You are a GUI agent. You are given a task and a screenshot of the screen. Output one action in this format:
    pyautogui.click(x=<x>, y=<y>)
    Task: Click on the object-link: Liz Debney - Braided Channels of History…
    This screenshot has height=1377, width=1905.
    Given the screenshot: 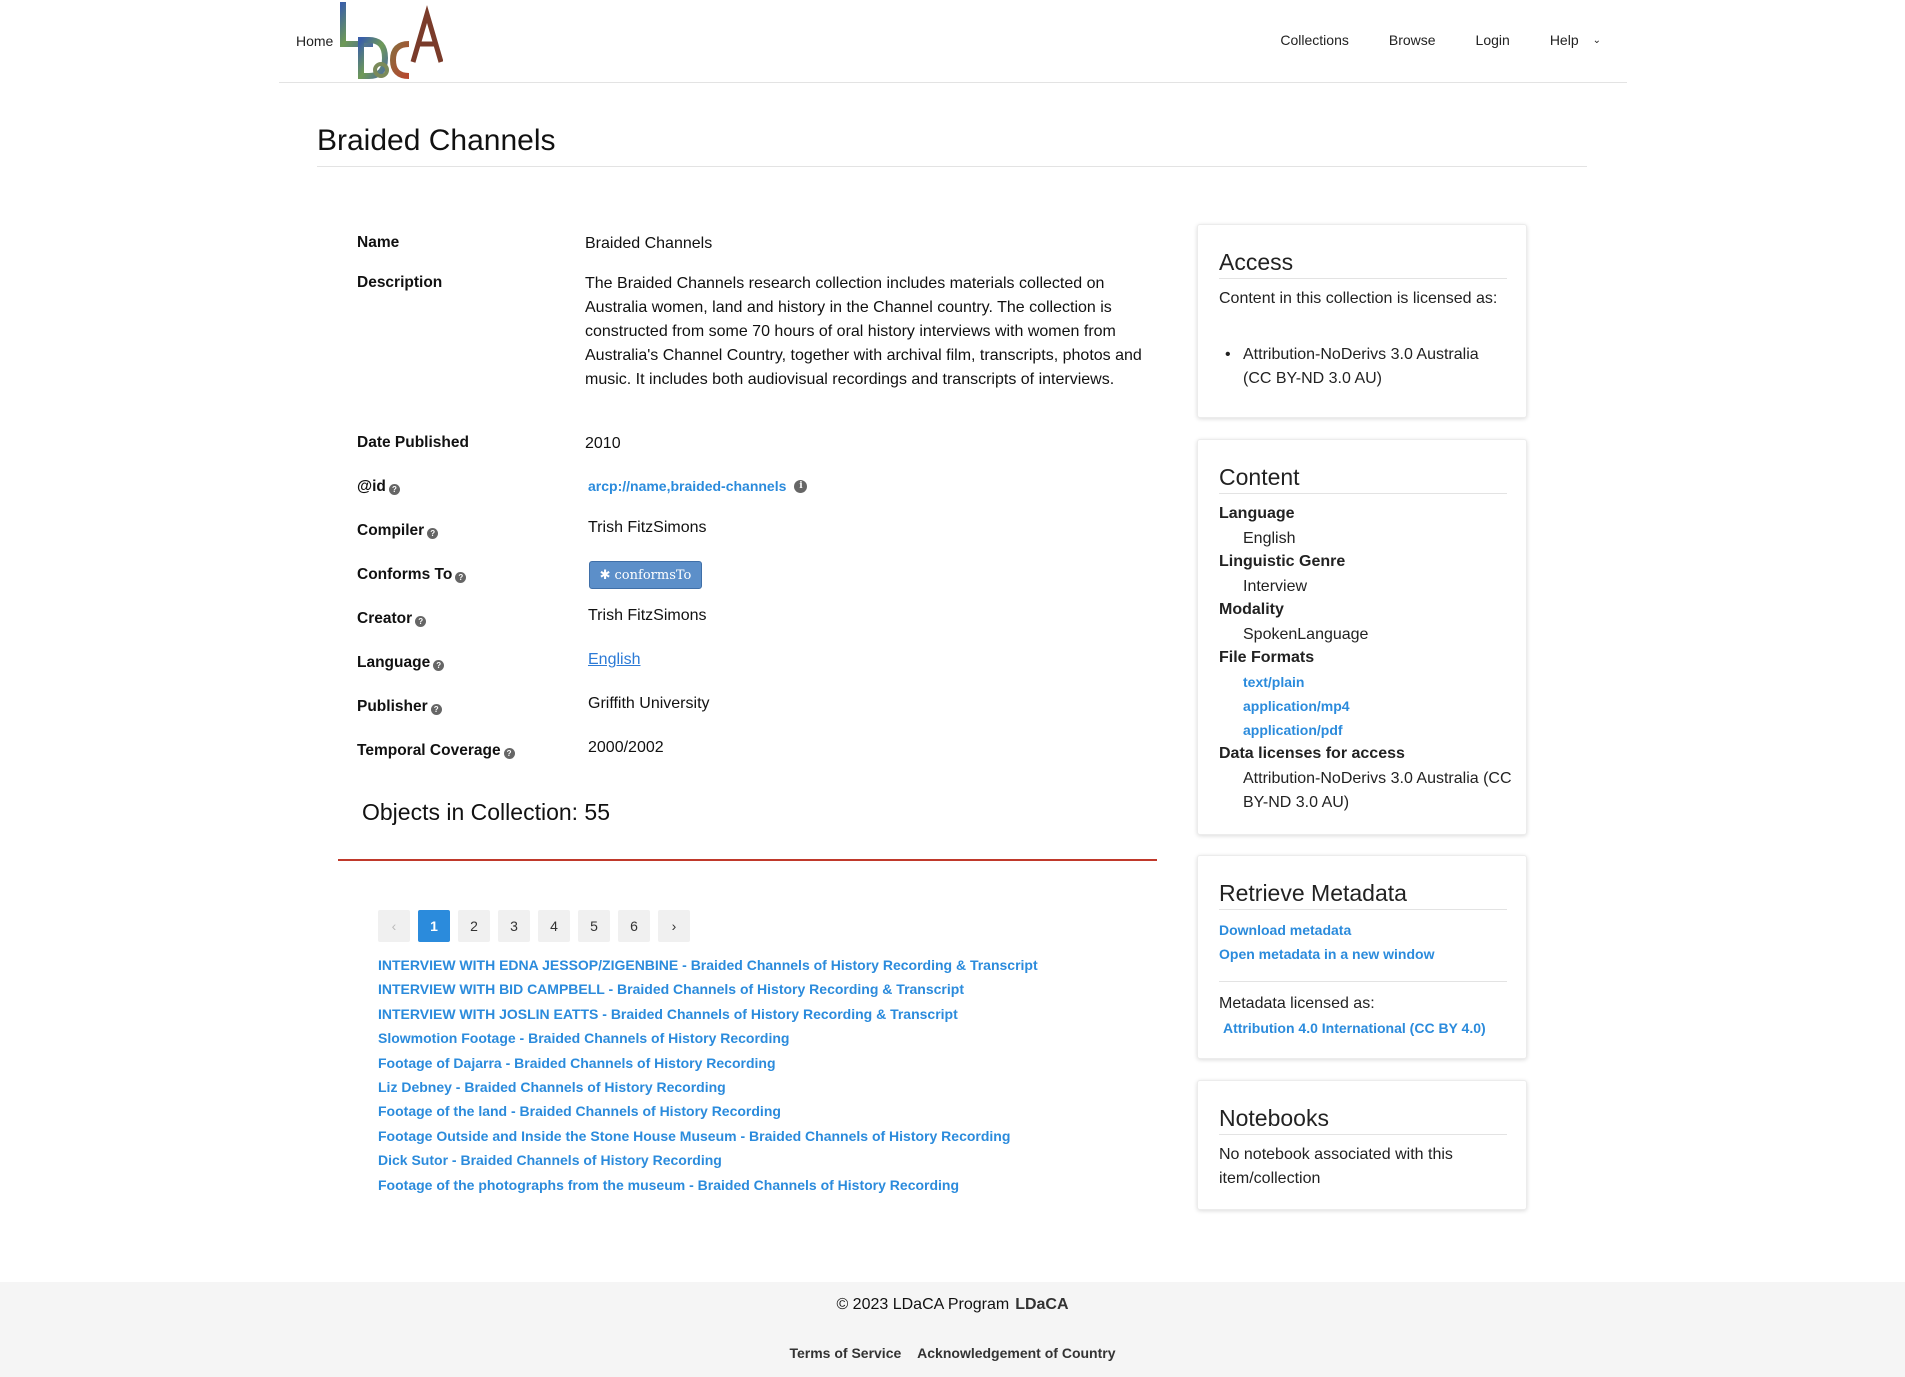 What is the action you would take?
    pyautogui.click(x=708, y=1087)
    